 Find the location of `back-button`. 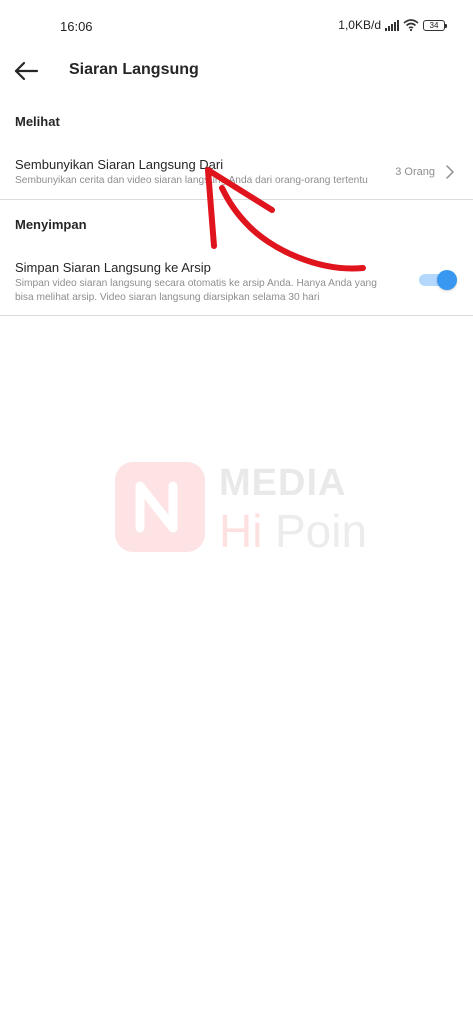

back-button is located at coordinates (27, 71).